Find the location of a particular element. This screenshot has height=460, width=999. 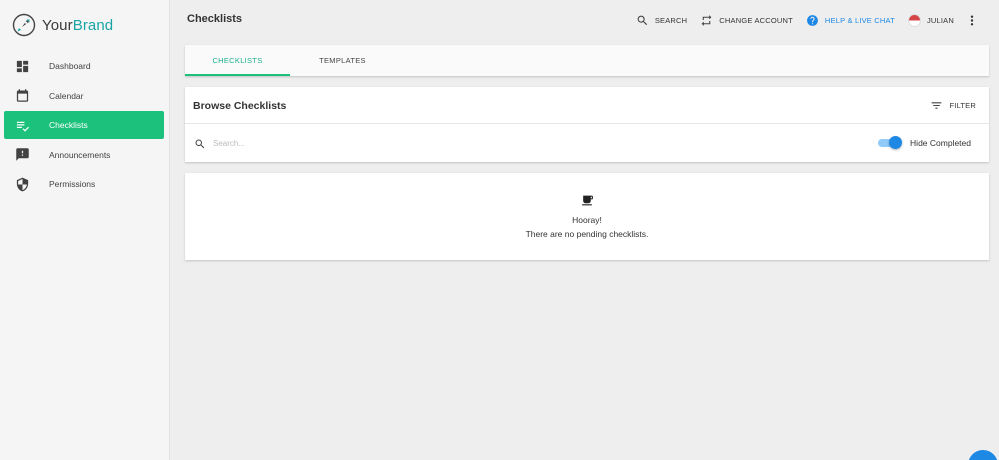

checklist-icon is located at coordinates (22, 125).